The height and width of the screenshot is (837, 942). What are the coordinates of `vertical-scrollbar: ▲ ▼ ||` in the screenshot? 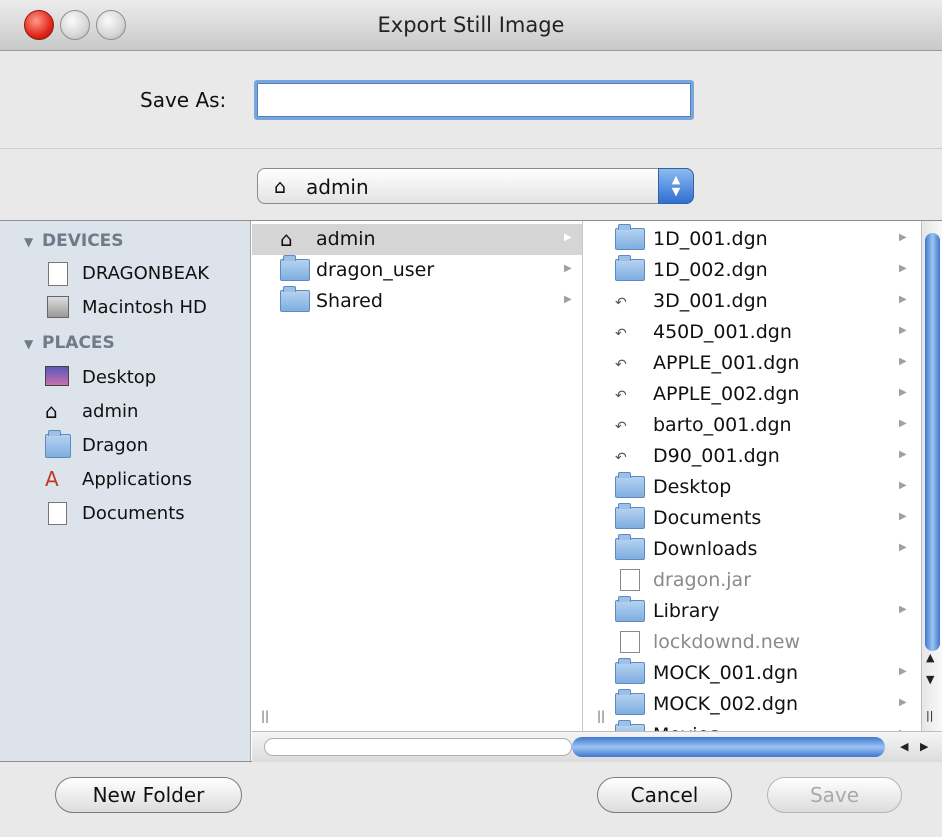 It's located at (931, 476).